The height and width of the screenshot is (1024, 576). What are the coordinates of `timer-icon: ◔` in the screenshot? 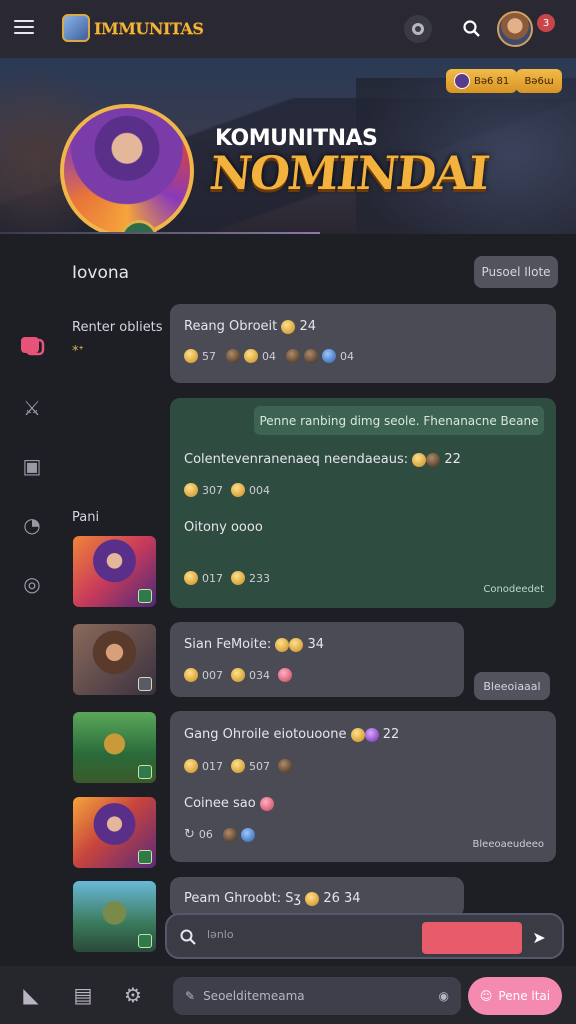 It's located at (32, 525).